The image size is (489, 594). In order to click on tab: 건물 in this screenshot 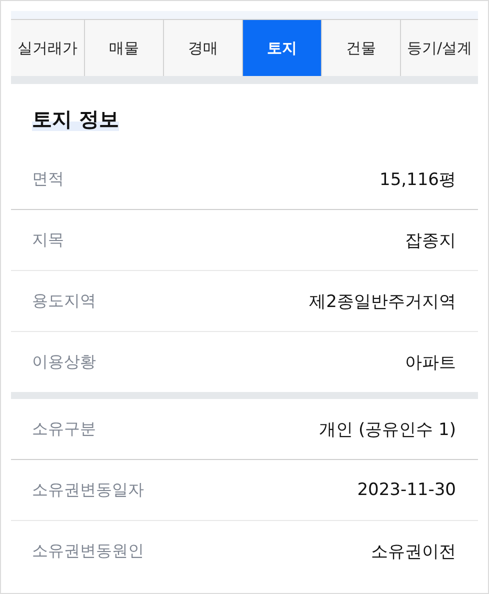, I will do `click(361, 48)`.